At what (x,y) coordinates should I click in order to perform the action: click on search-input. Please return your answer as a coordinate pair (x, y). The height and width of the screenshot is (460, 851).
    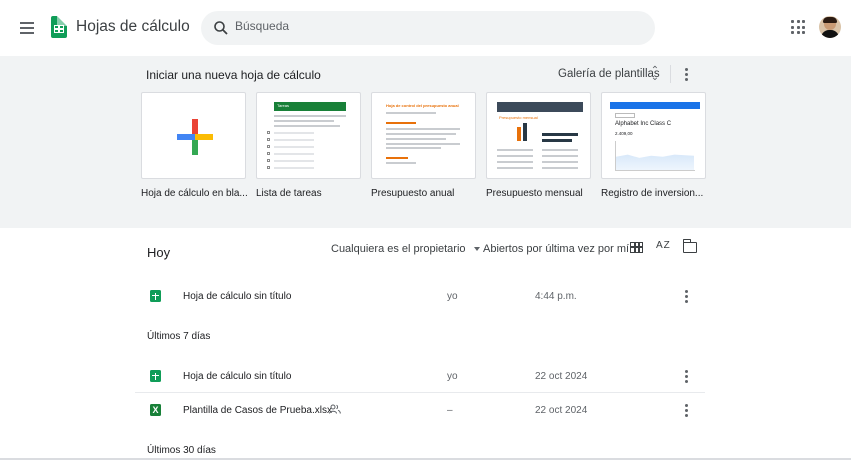
    Looking at the image, I should click on (425, 26).